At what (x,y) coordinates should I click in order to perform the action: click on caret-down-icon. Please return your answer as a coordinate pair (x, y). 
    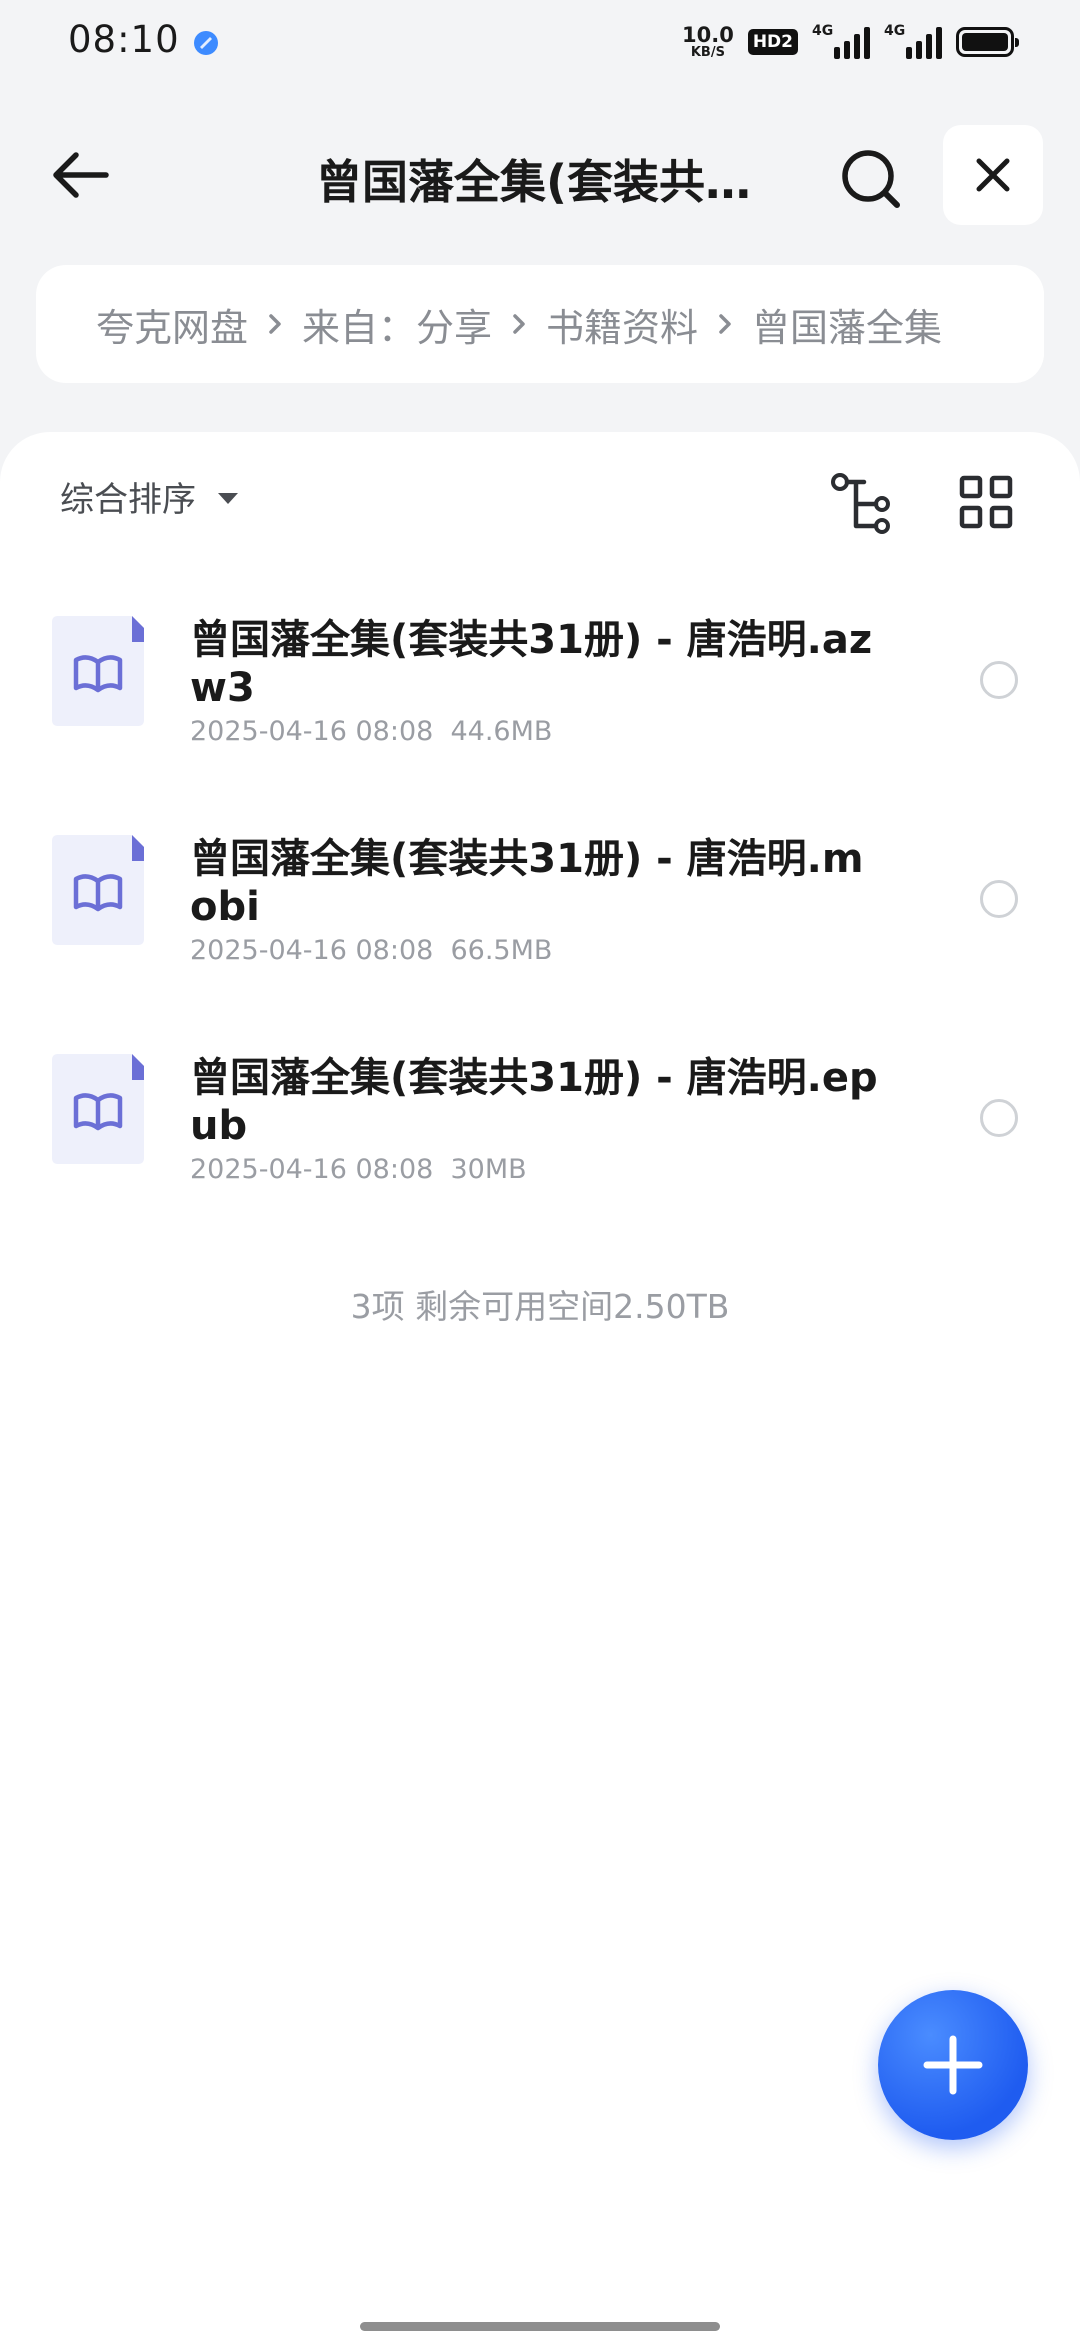
    Looking at the image, I should click on (228, 498).